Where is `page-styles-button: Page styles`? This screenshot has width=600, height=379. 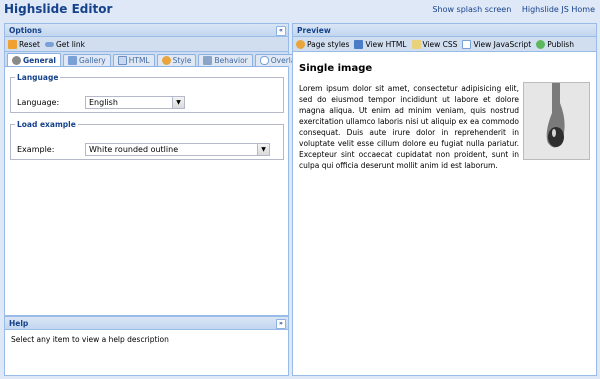
page-styles-button: Page styles is located at coordinates (323, 44).